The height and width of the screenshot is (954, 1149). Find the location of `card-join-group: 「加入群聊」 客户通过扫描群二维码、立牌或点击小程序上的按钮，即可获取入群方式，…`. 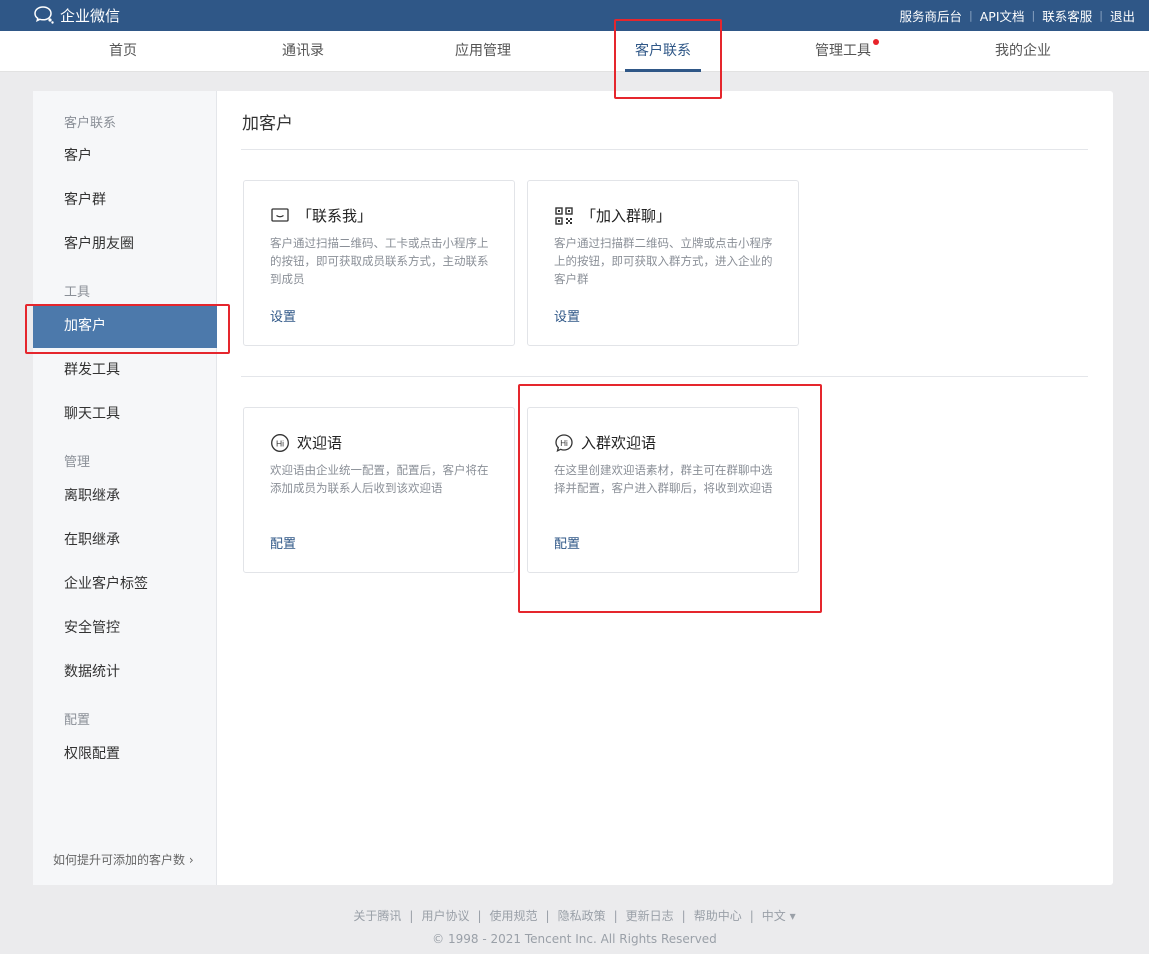

card-join-group: 「加入群聊」 客户通过扫描群二维码、立牌或点击小程序上的按钮，即可获取入群方式，… is located at coordinates (663, 263).